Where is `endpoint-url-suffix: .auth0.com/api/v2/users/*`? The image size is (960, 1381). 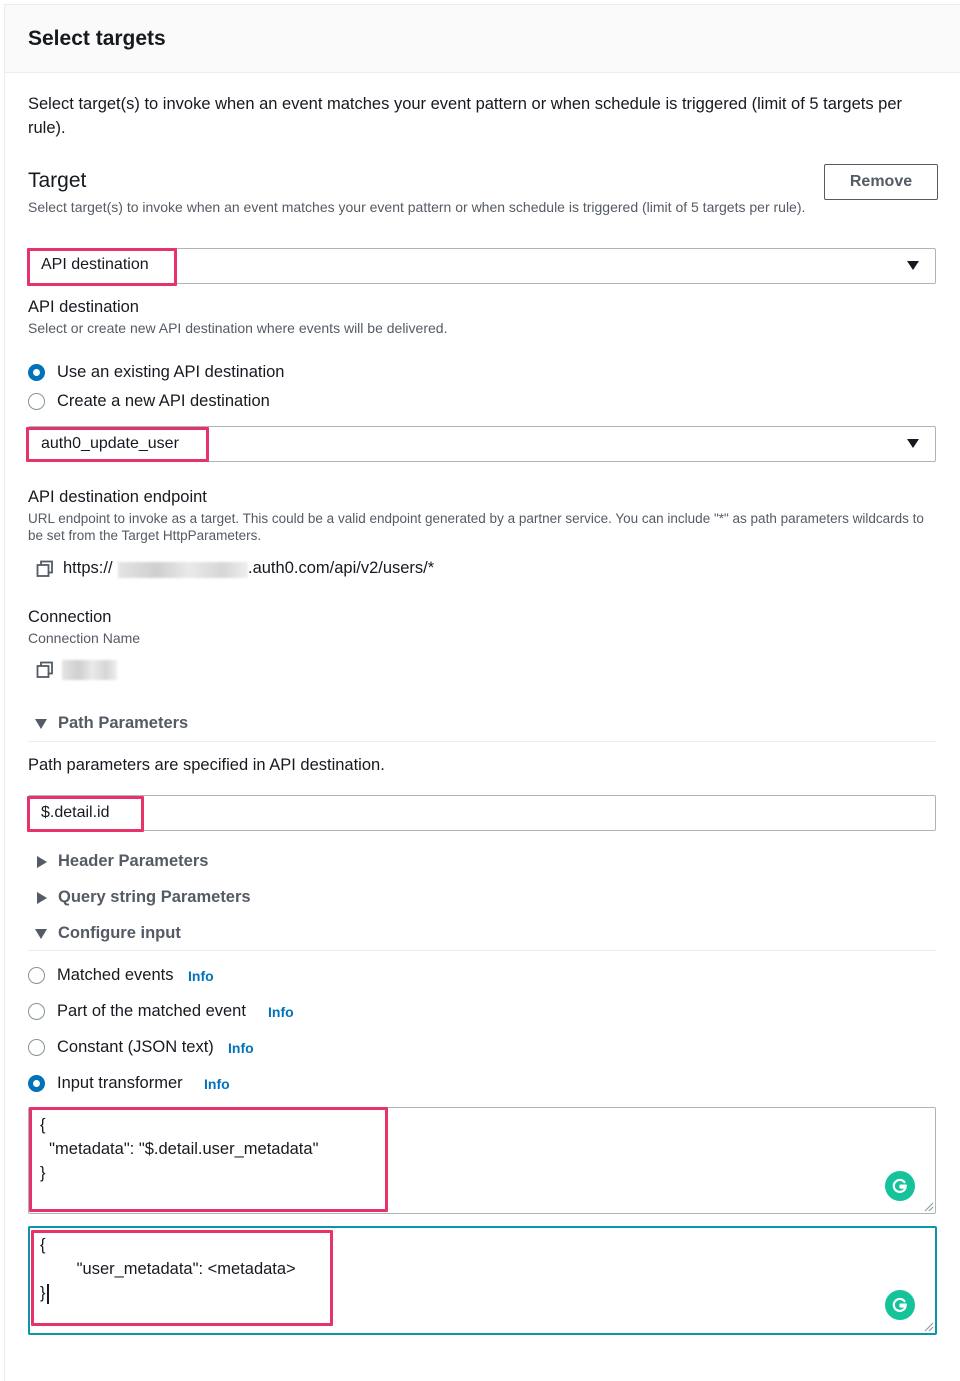
endpoint-url-suffix: .auth0.com/api/v2/users/* is located at coordinates (341, 568).